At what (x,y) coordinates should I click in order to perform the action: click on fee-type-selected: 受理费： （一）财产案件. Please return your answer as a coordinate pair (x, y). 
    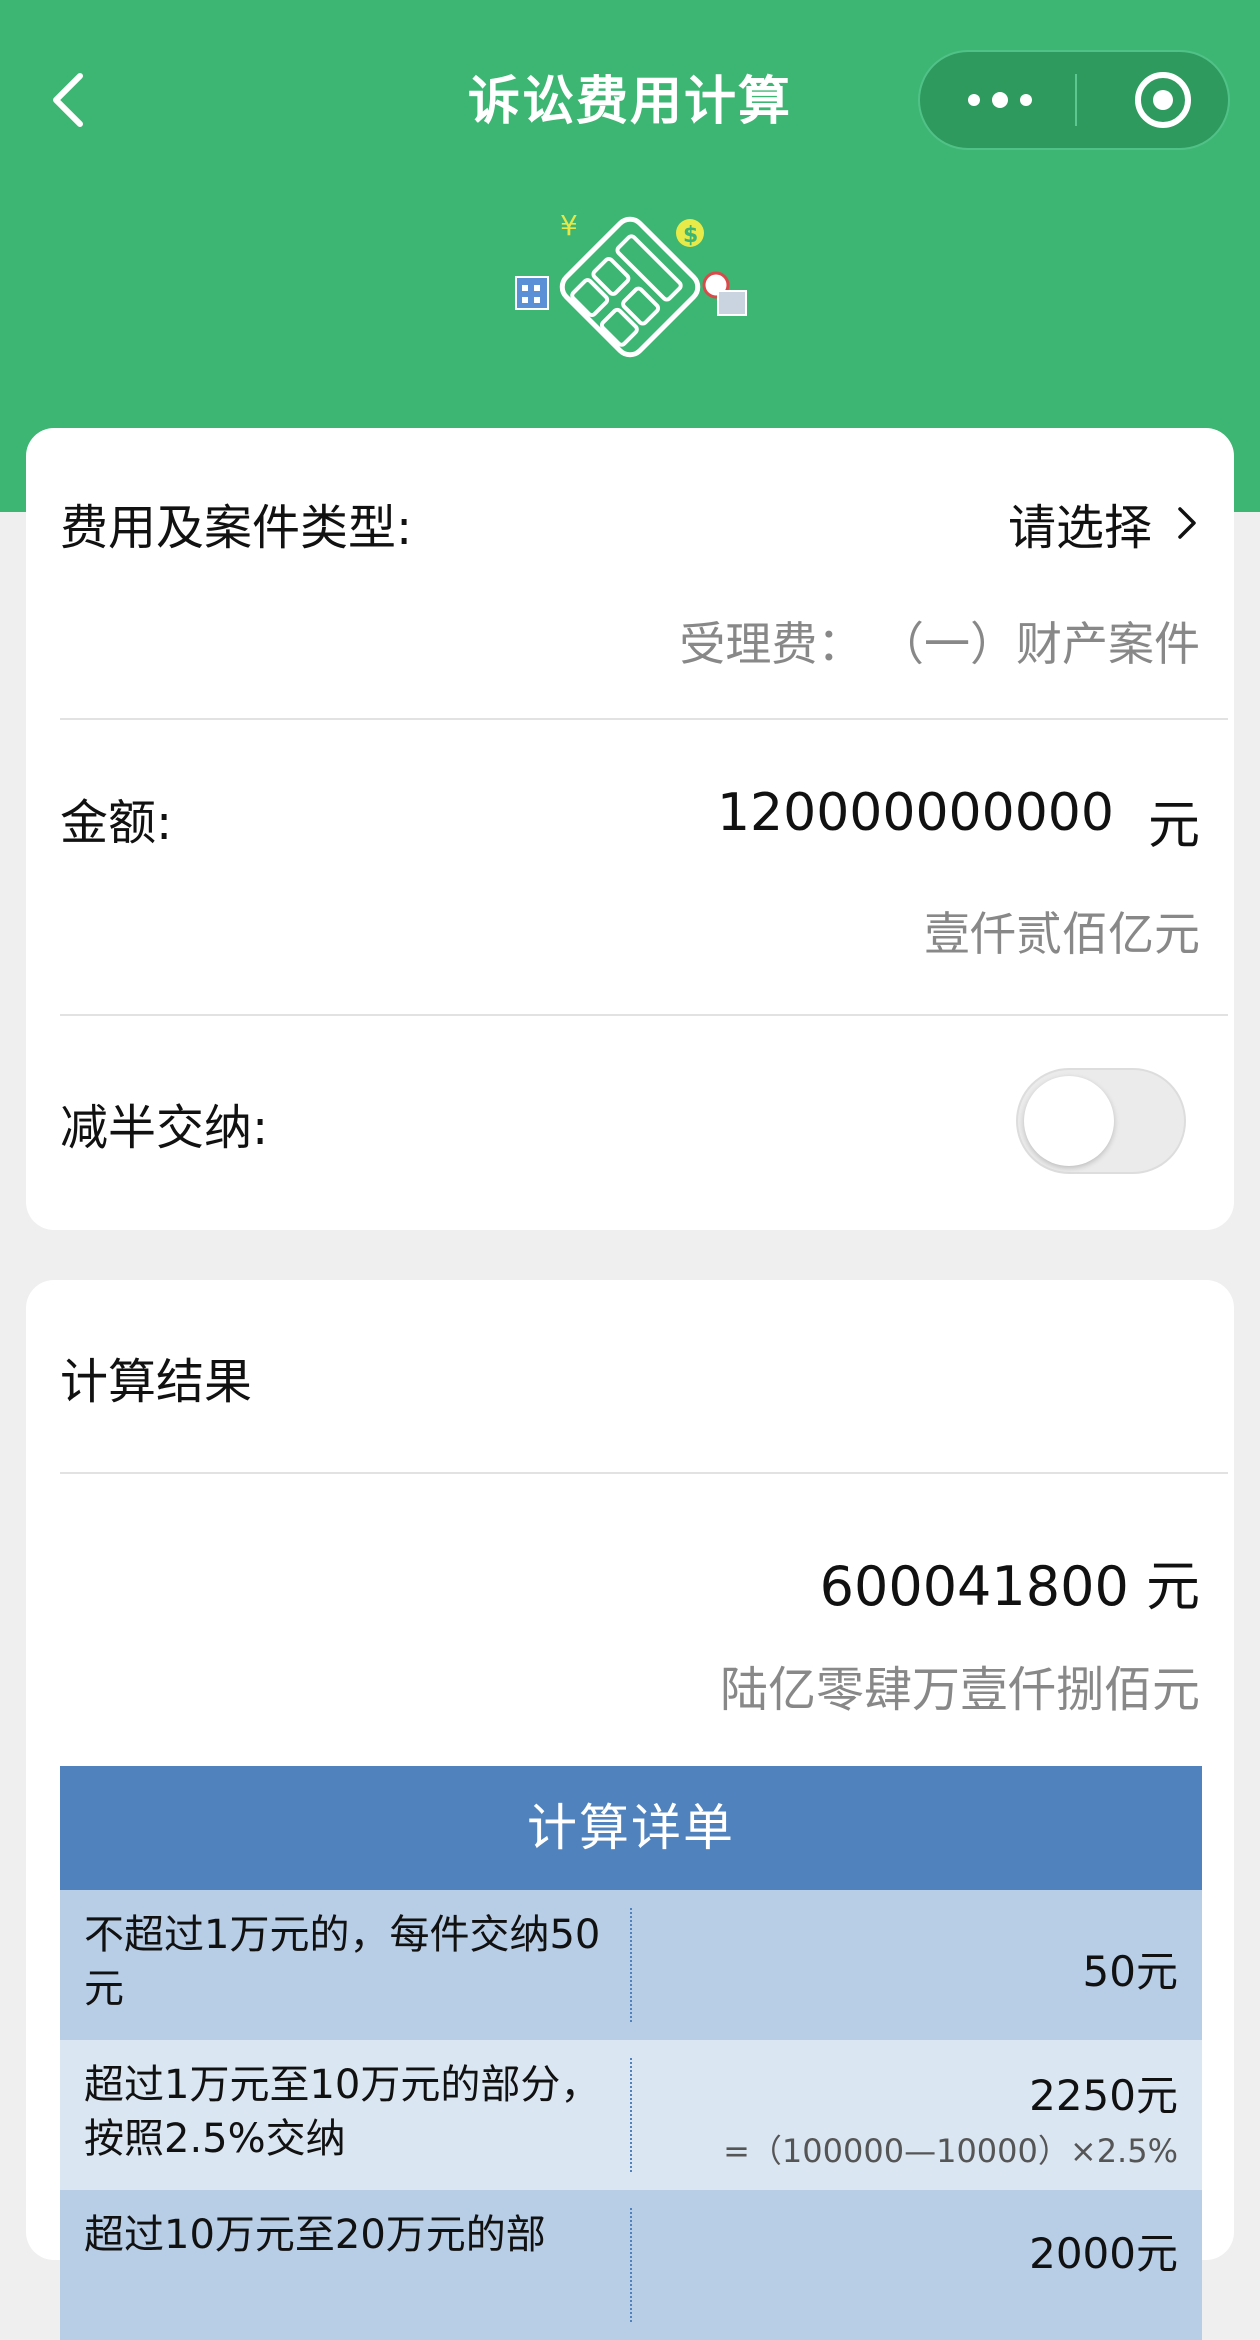
    Looking at the image, I should click on (939, 641).